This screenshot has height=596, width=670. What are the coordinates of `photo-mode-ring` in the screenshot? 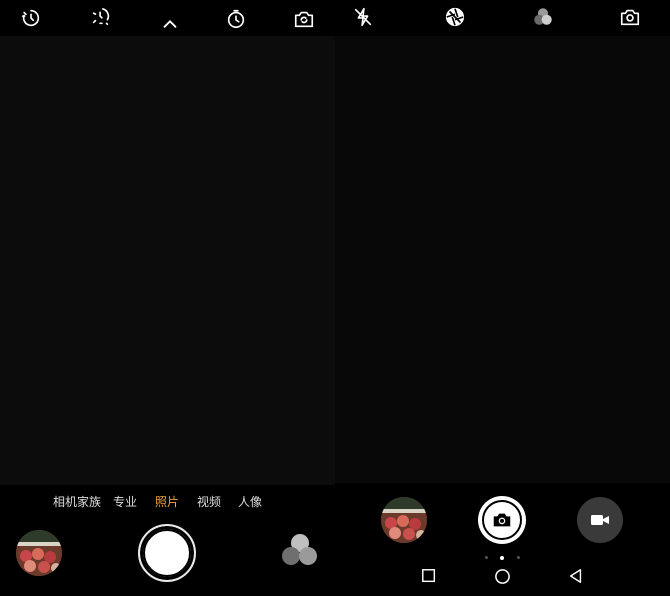 It's located at (502, 520).